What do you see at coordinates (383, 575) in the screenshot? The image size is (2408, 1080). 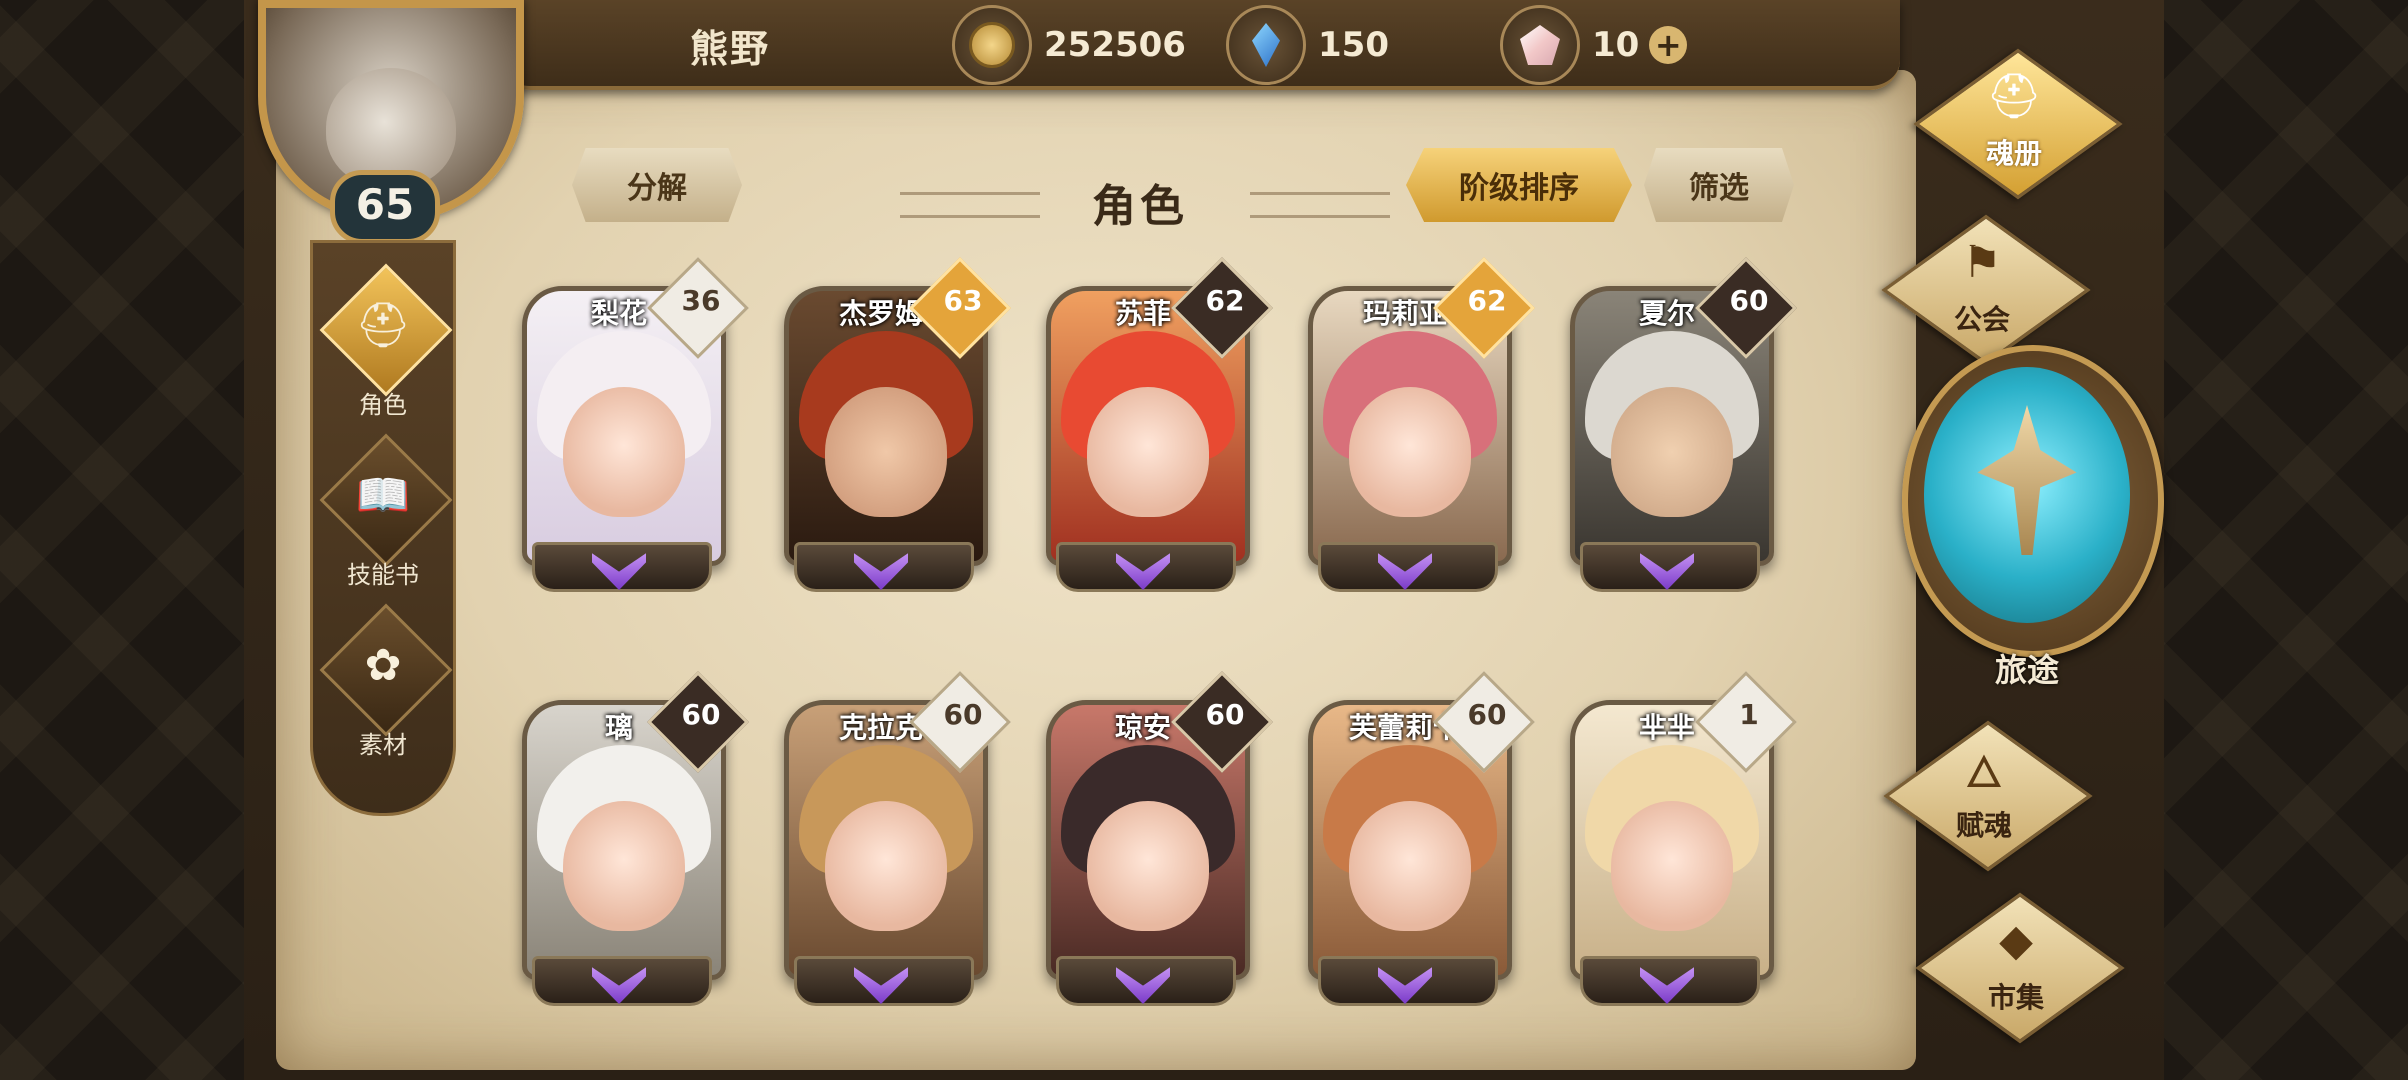 I see `nav-label: 技能书` at bounding box center [383, 575].